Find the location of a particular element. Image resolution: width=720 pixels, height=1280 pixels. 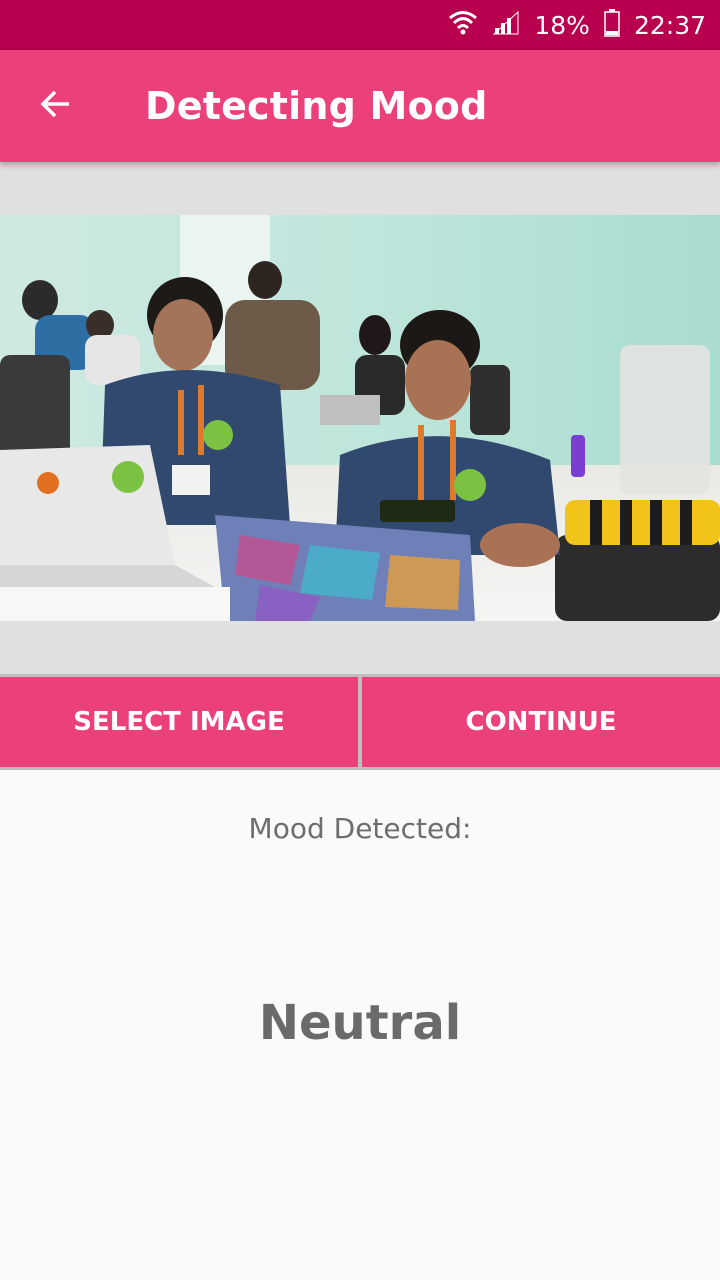

status-icons: 18% 22:37 is located at coordinates (577, 25).